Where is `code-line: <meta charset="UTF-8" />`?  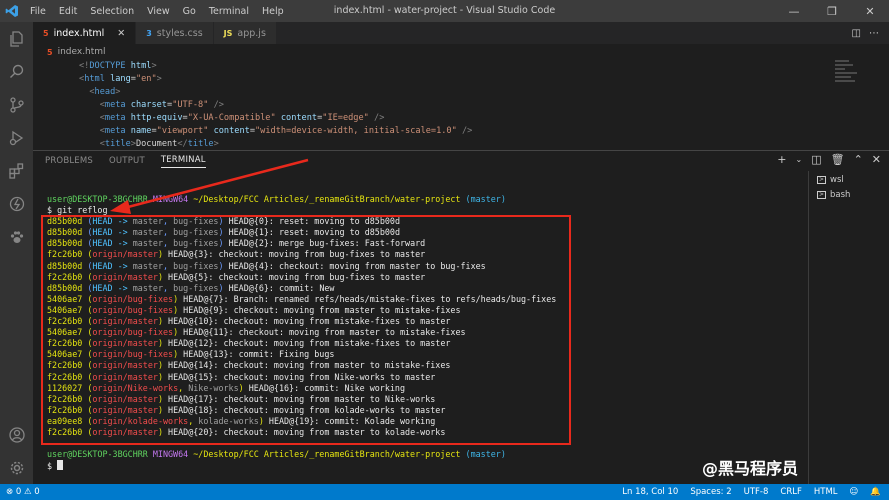 code-line: <meta charset="UTF-8" /> is located at coordinates (161, 105).